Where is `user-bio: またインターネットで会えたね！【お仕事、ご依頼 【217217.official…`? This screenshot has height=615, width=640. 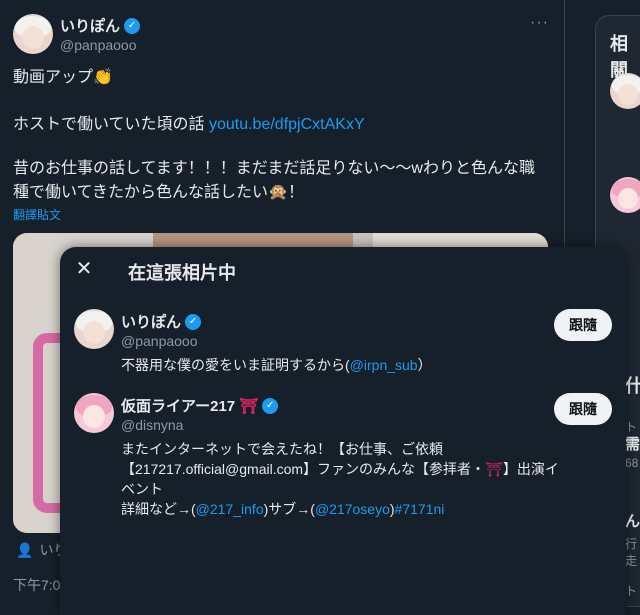 user-bio: またインターネットで会えたね！【お仕事、ご依頼 【217217.official… is located at coordinates (340, 479).